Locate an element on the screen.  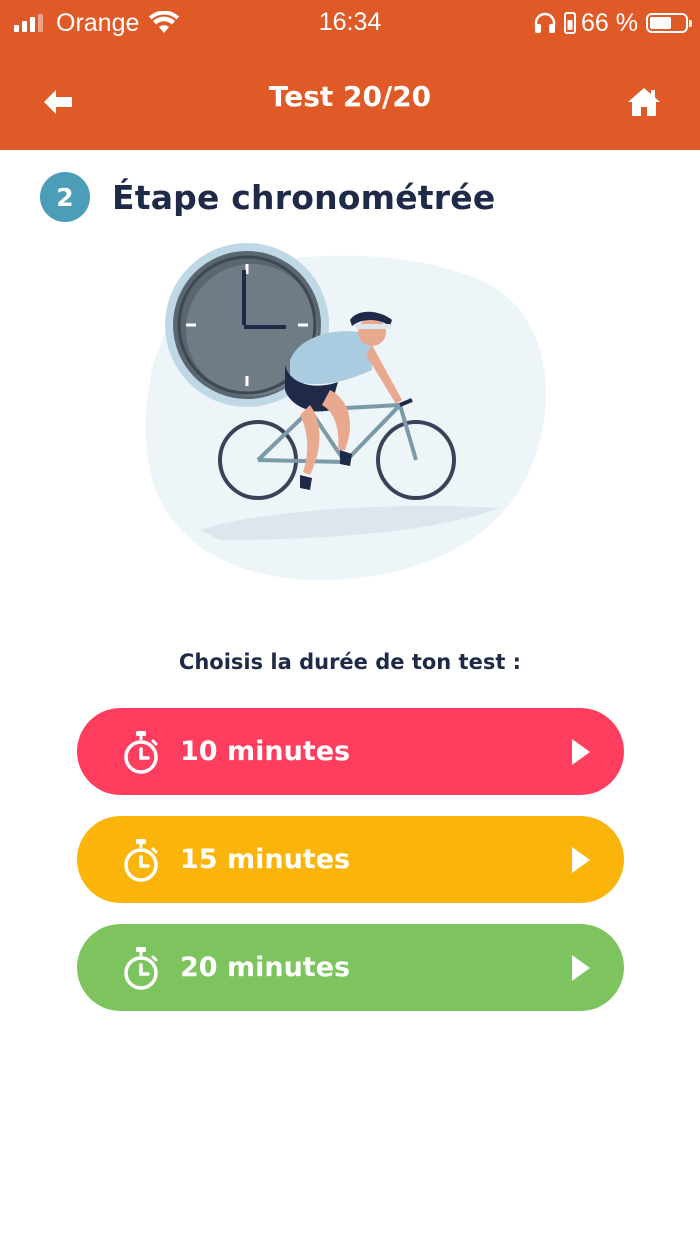
status-right: 66 % is located at coordinates (612, 23).